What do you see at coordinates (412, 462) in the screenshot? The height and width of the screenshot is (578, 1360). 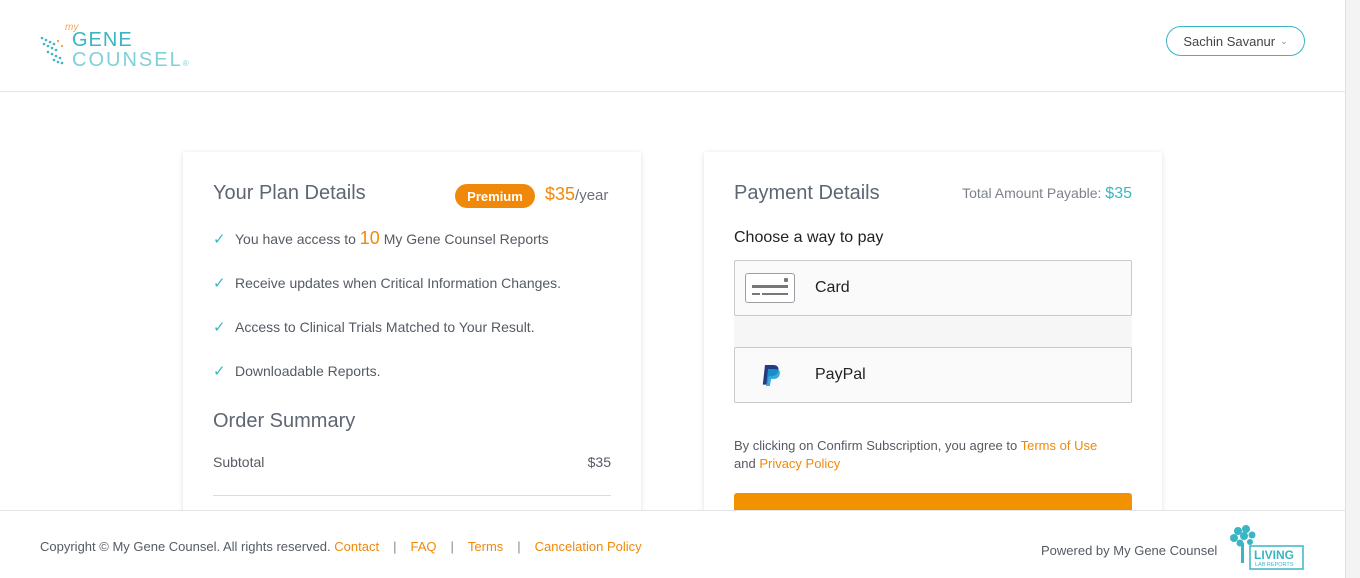 I see `subtotal-row: Subtotal $35` at bounding box center [412, 462].